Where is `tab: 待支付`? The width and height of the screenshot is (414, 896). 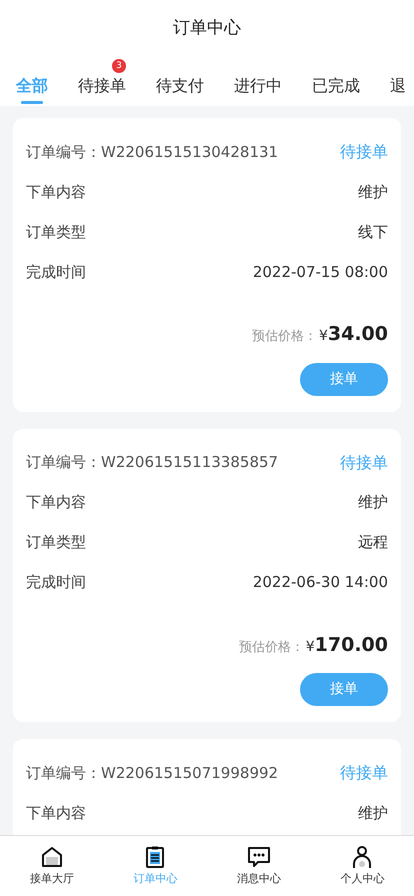 tab: 待支付 is located at coordinates (180, 82).